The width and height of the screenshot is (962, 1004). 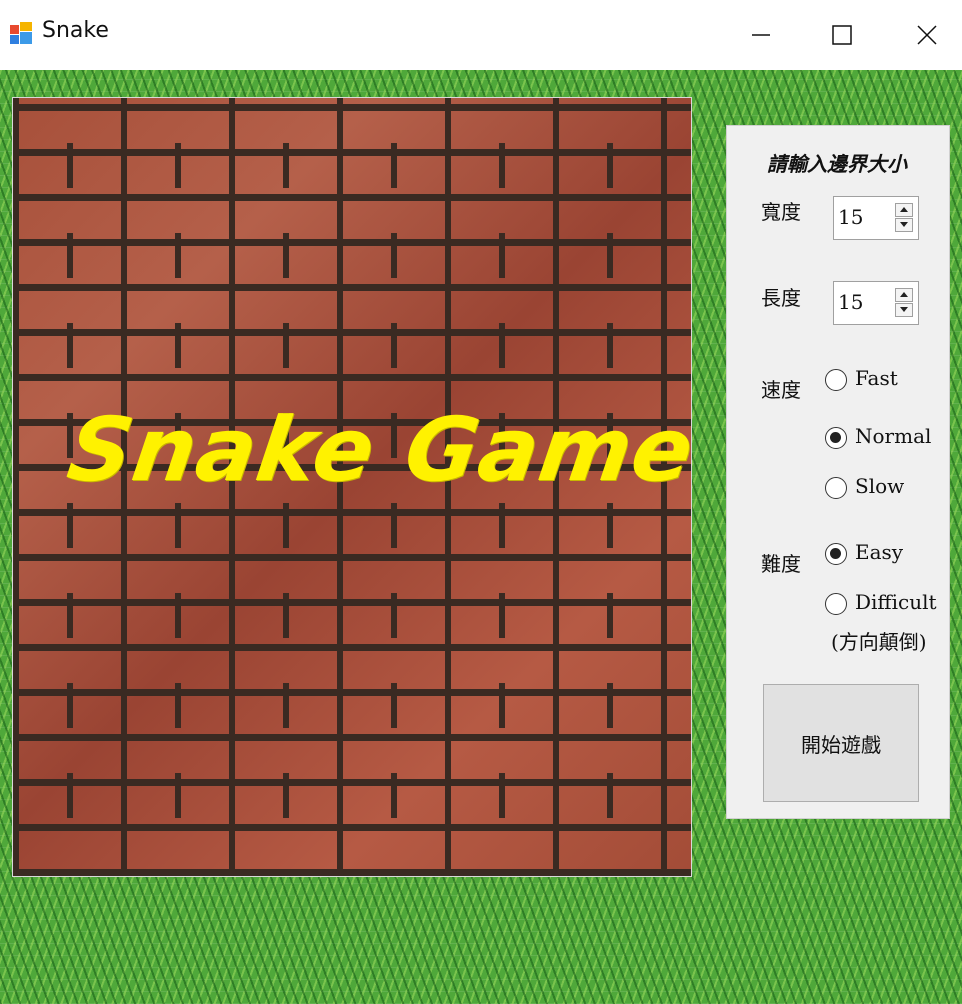 I want to click on length-value: 15, so click(x=851, y=302).